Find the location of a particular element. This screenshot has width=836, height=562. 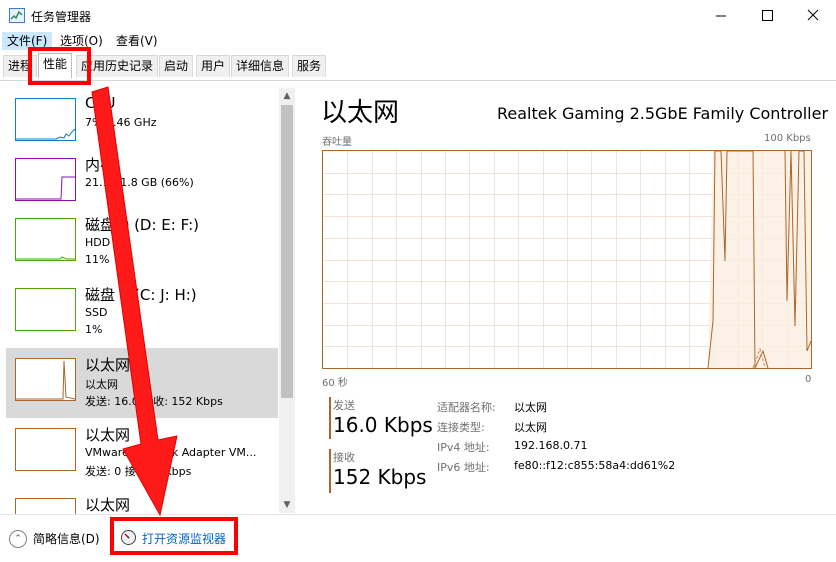

close-button is located at coordinates (813, 16).